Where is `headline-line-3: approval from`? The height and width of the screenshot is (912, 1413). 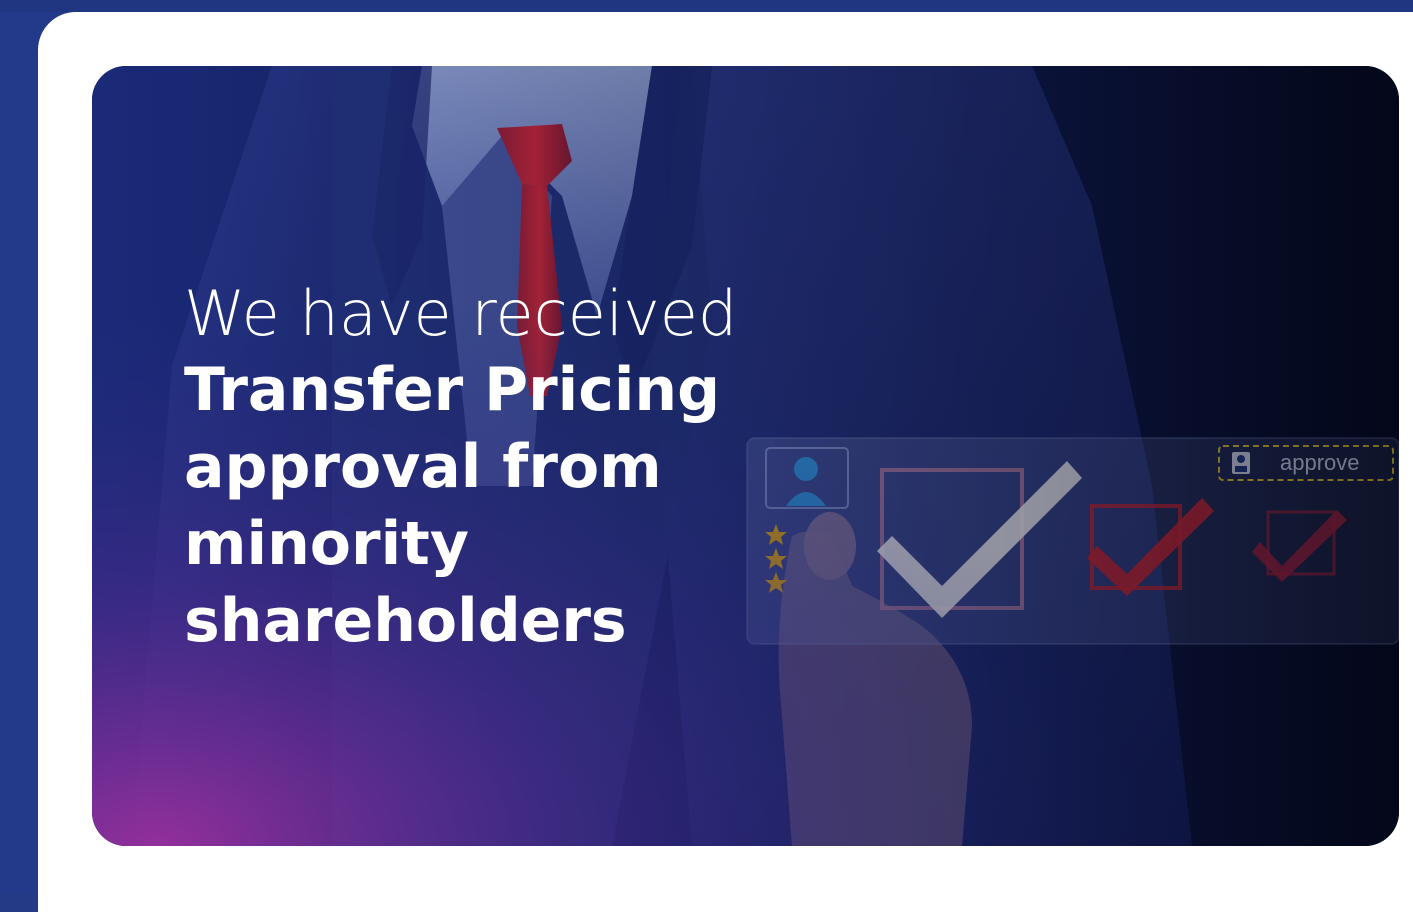
headline-line-3: approval from is located at coordinates (423, 467).